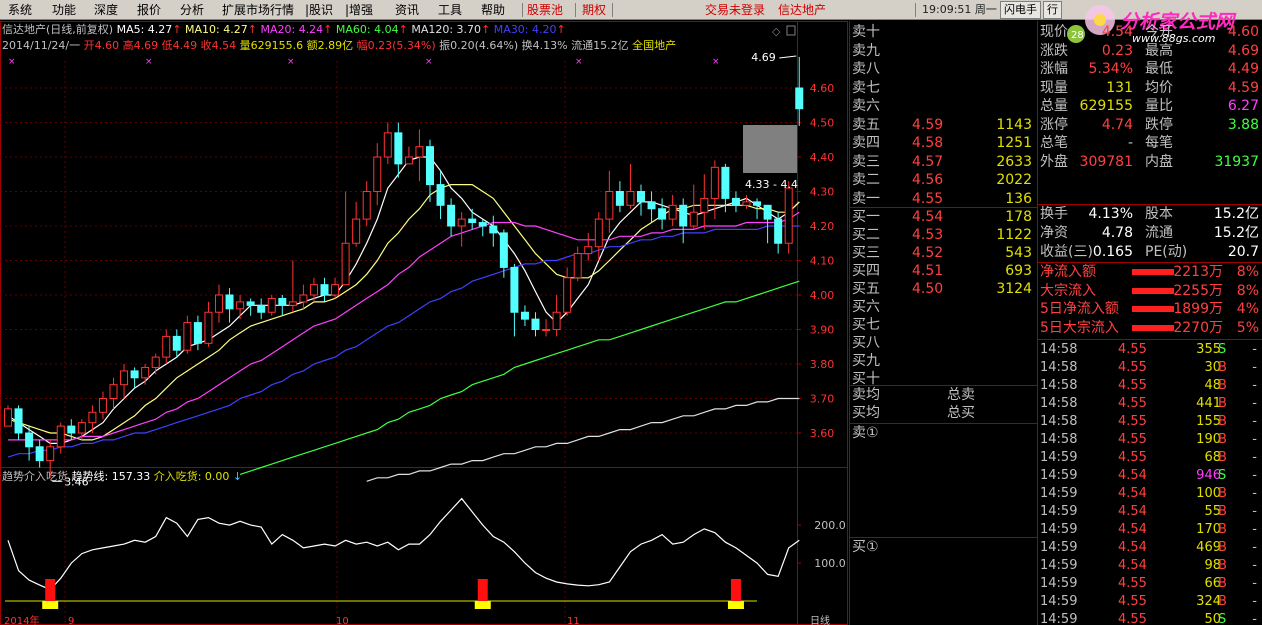  Describe the element at coordinates (866, 325) in the screenshot. I see `bid-label: 买七` at that location.